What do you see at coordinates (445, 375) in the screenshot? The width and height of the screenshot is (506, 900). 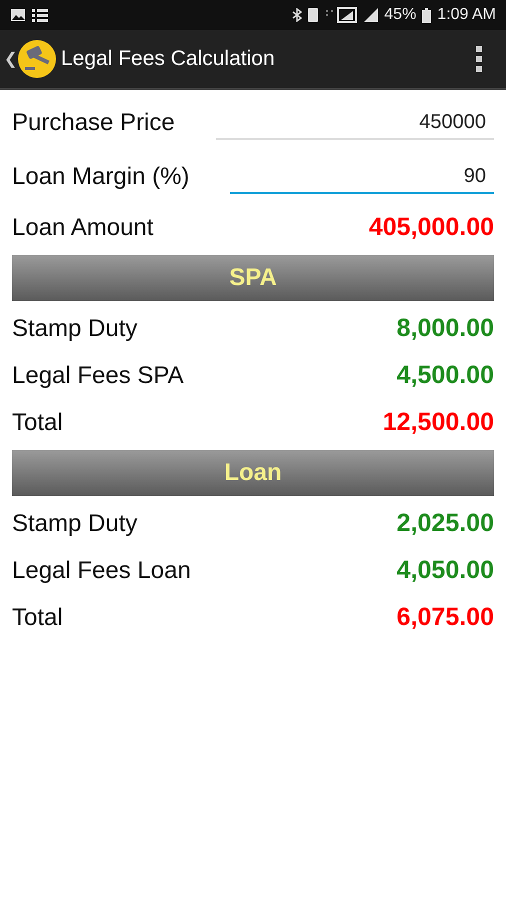 I see `result-value: 4,500.00` at bounding box center [445, 375].